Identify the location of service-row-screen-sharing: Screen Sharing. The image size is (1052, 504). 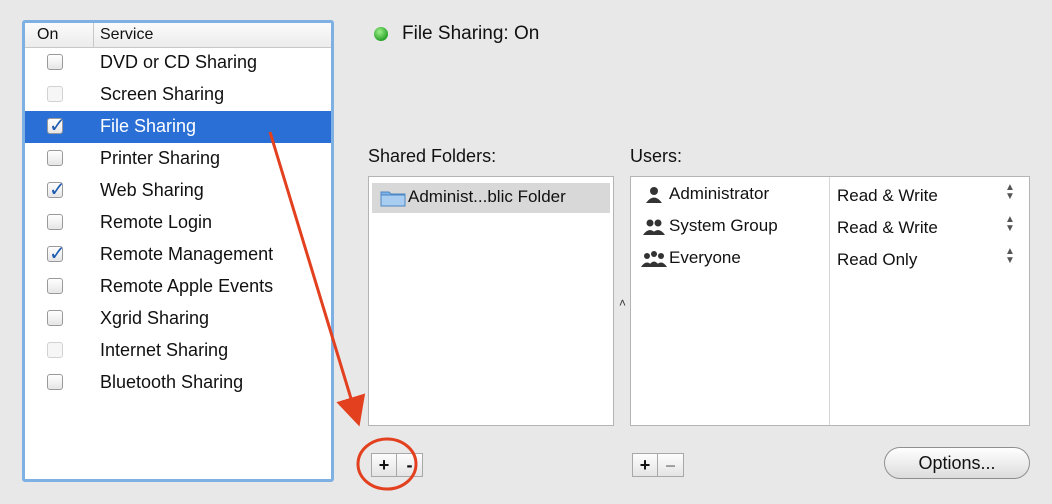
(178, 95).